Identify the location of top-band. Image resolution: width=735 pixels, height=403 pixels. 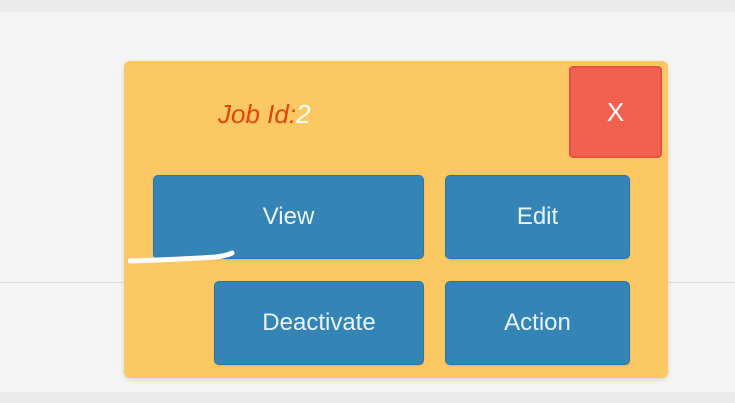
(367, 6).